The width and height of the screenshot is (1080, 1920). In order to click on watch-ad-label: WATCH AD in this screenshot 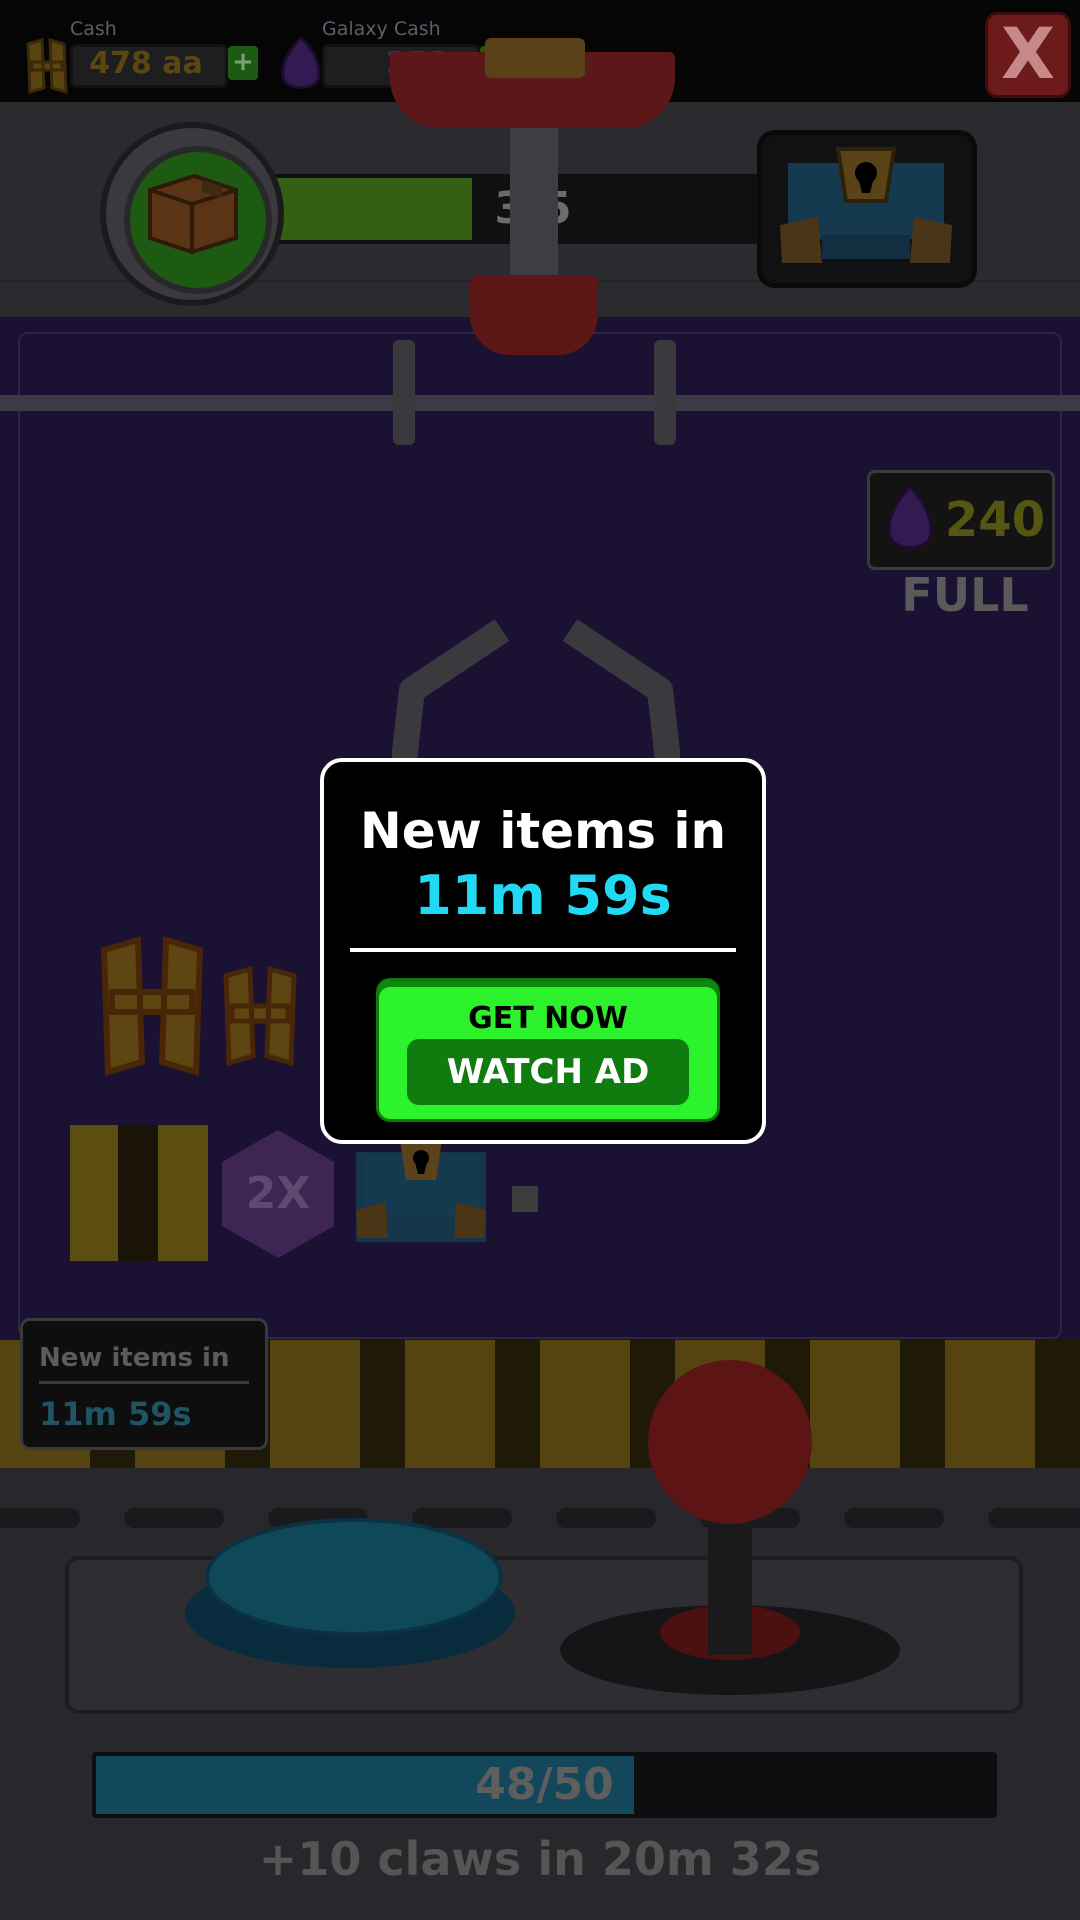, I will do `click(548, 1072)`.